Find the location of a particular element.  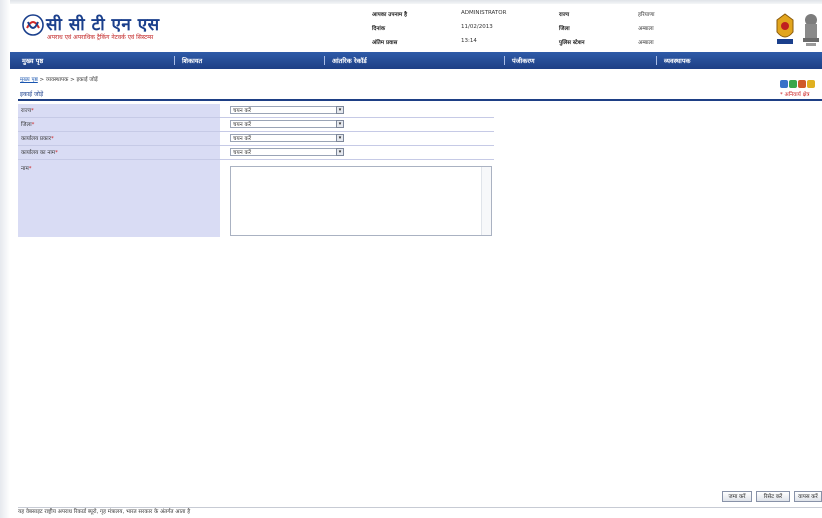

title-divider is located at coordinates (420, 100).